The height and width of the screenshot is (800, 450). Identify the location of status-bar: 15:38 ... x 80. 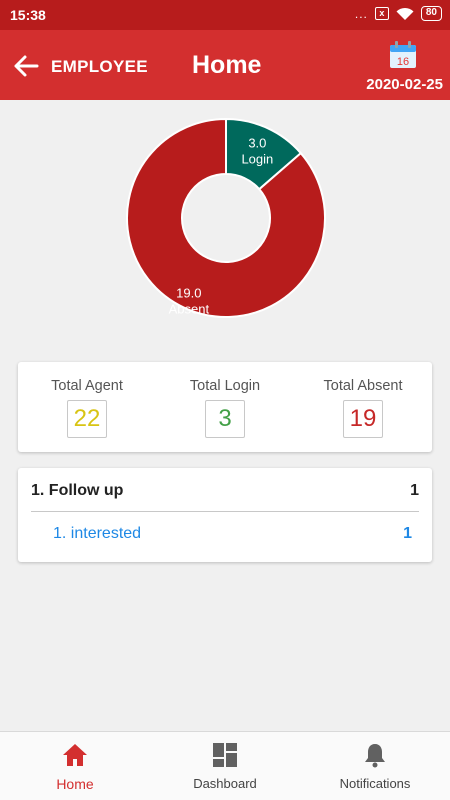
(225, 15).